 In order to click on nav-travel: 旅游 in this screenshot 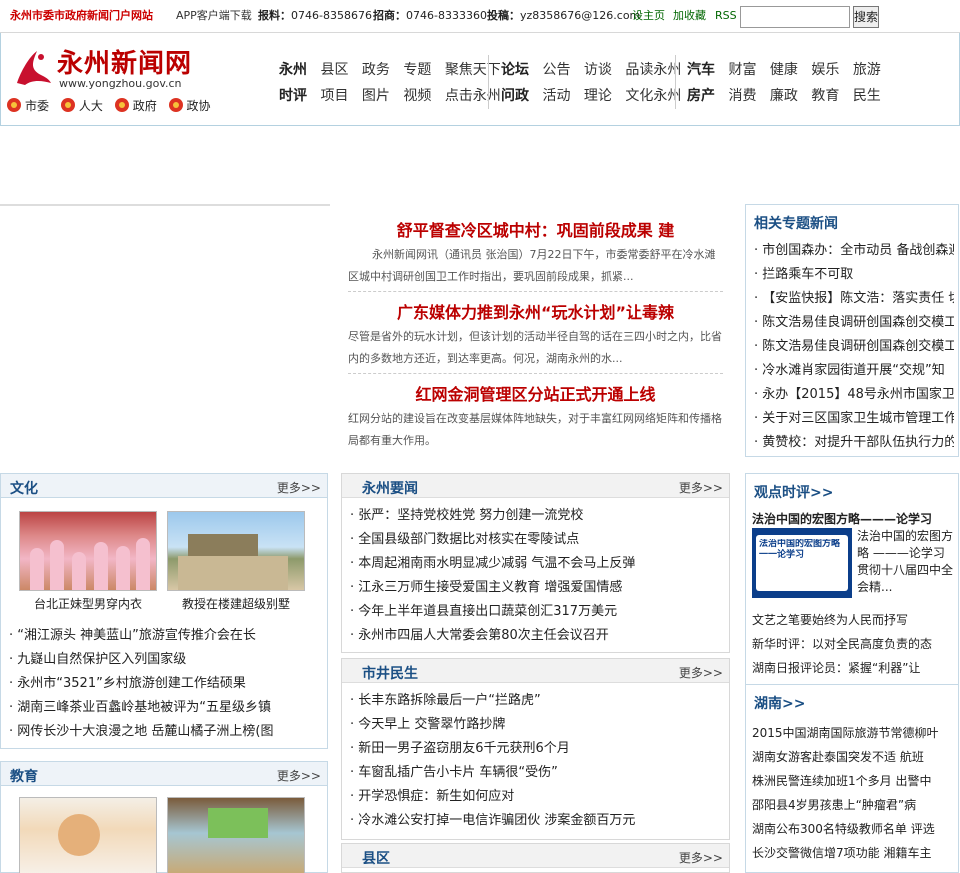, I will do `click(871, 70)`.